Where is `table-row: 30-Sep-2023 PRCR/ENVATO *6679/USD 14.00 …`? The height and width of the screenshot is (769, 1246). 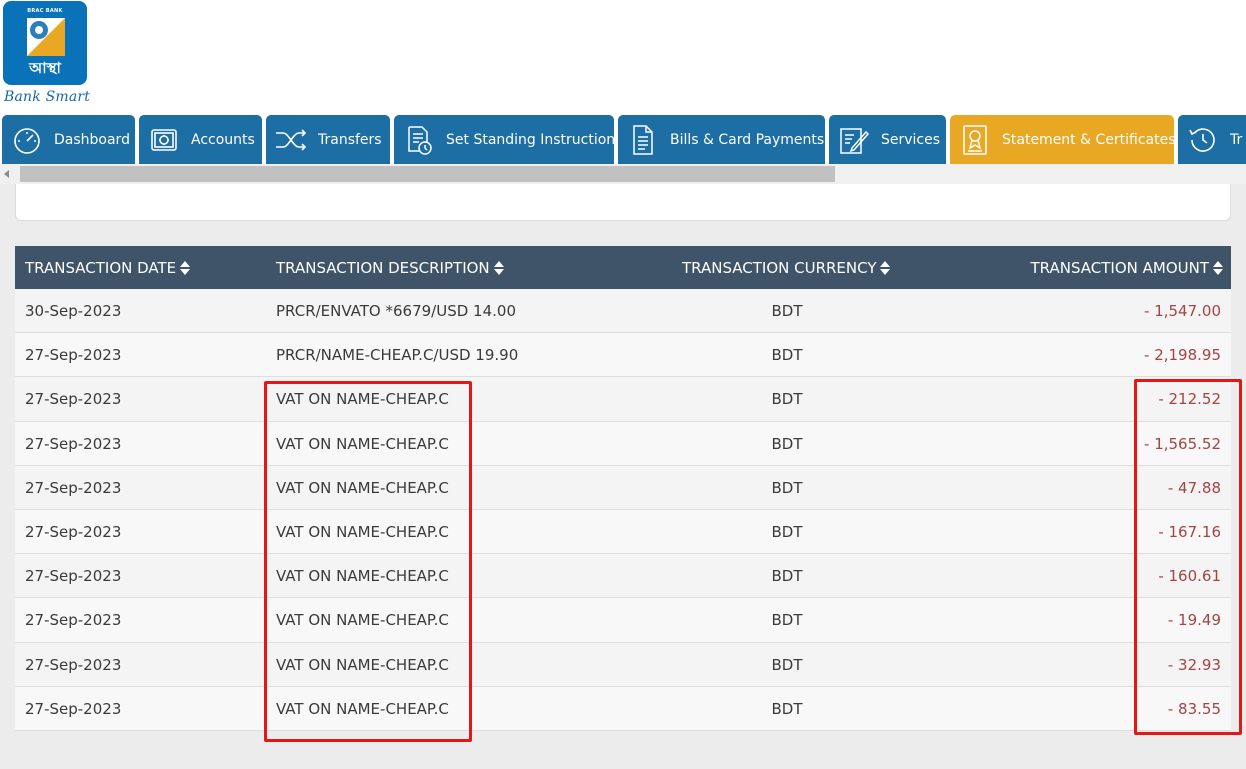 table-row: 30-Sep-2023 PRCR/ENVATO *6679/USD 14.00 … is located at coordinates (623, 311).